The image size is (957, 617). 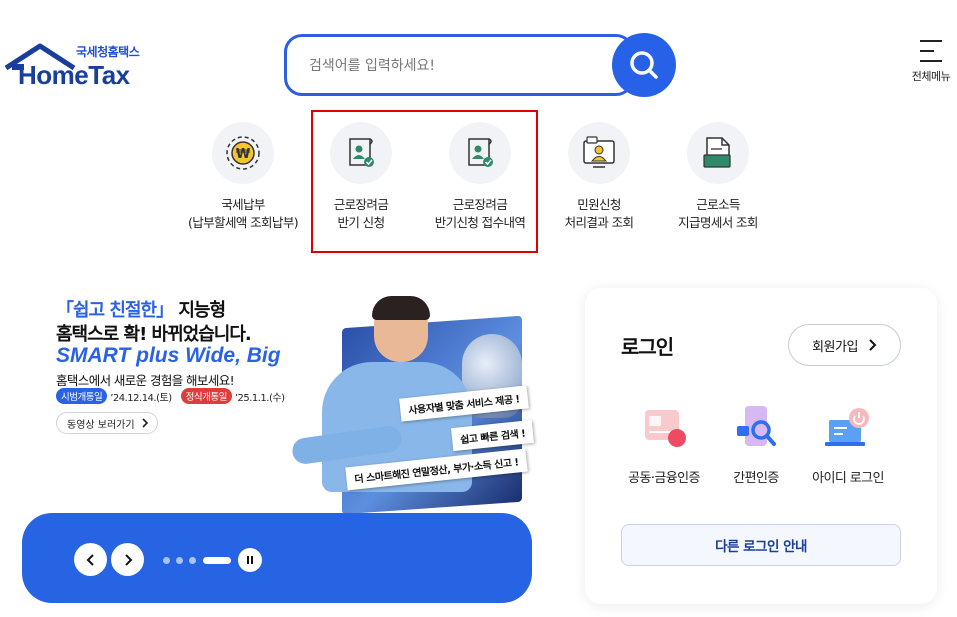 I want to click on won-coin-icon: ₩, so click(x=243, y=153).